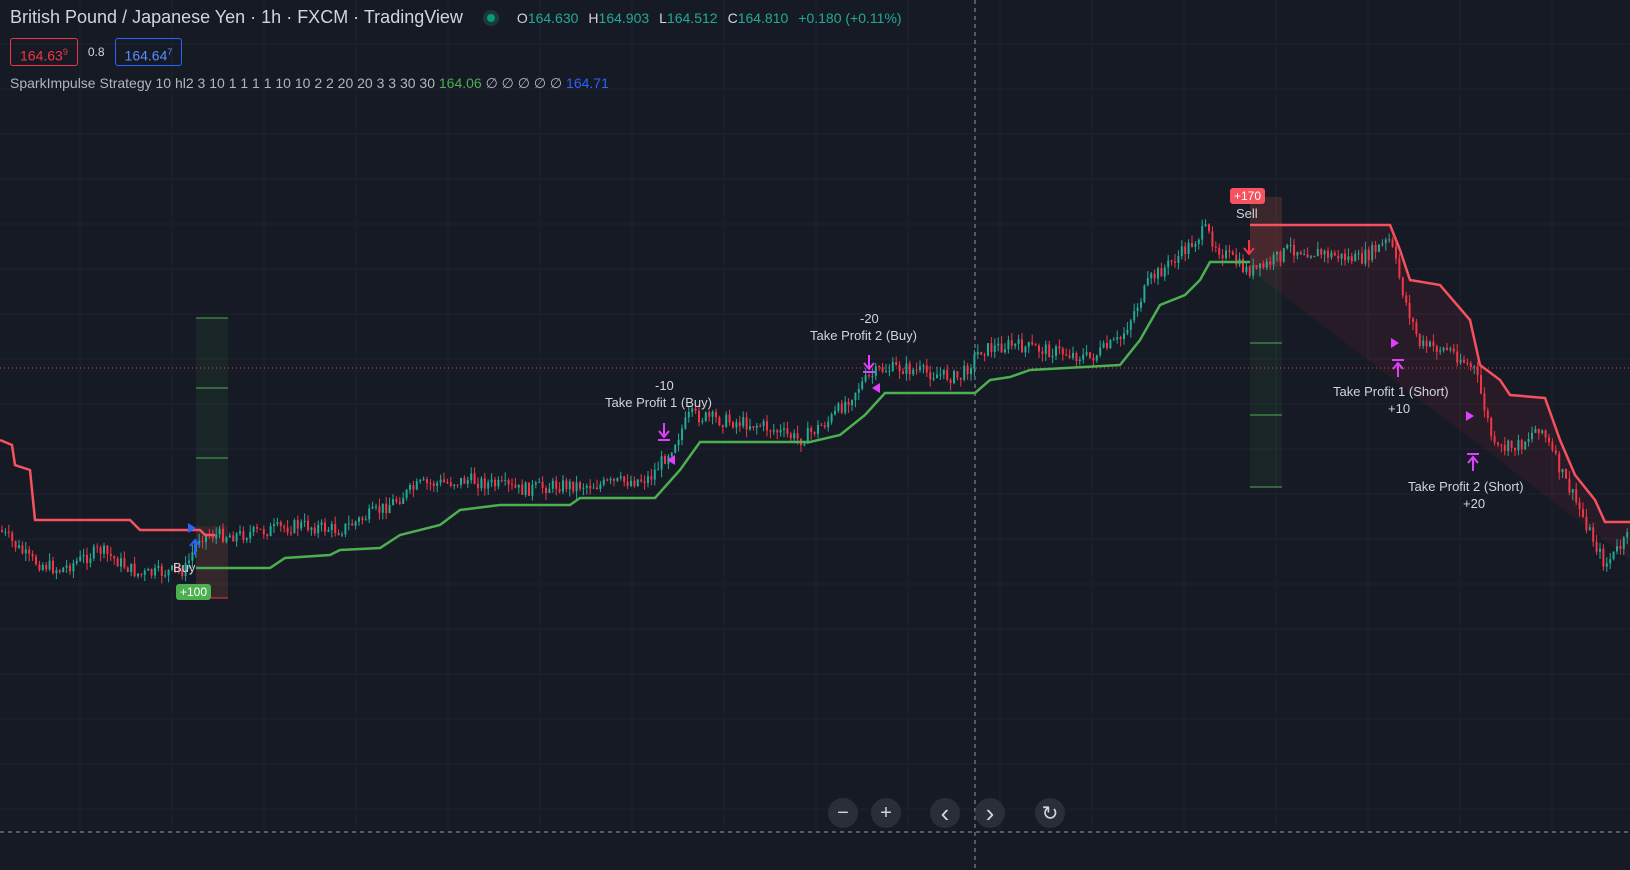 The height and width of the screenshot is (870, 1630). Describe the element at coordinates (664, 385) in the screenshot. I see `tp1-buy-amount: -10` at that location.